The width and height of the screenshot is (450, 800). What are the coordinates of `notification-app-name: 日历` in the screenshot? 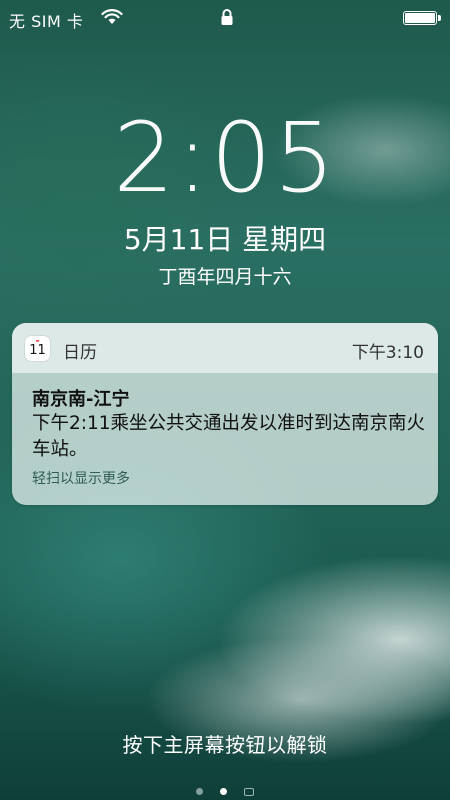 It's located at (80, 353).